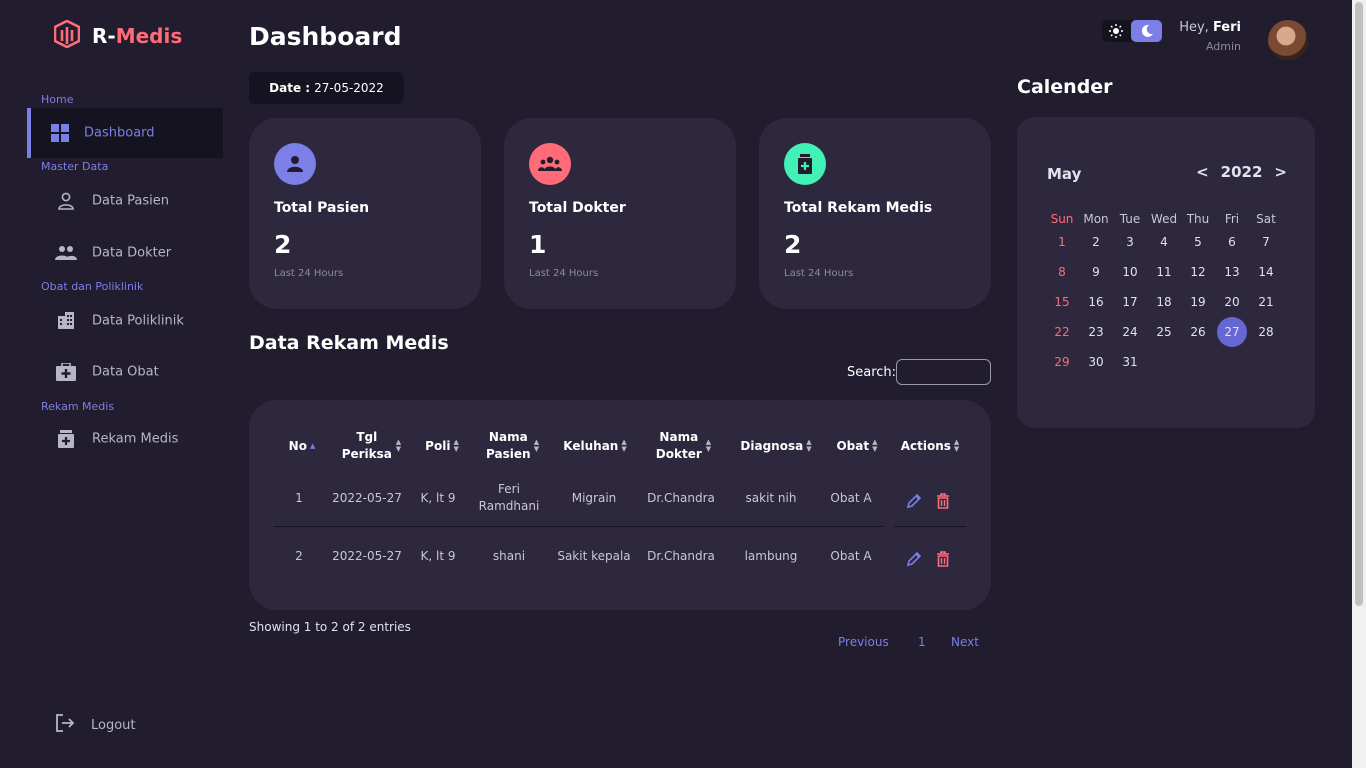  Describe the element at coordinates (1232, 242) in the screenshot. I see `calendar-day: 6` at that location.